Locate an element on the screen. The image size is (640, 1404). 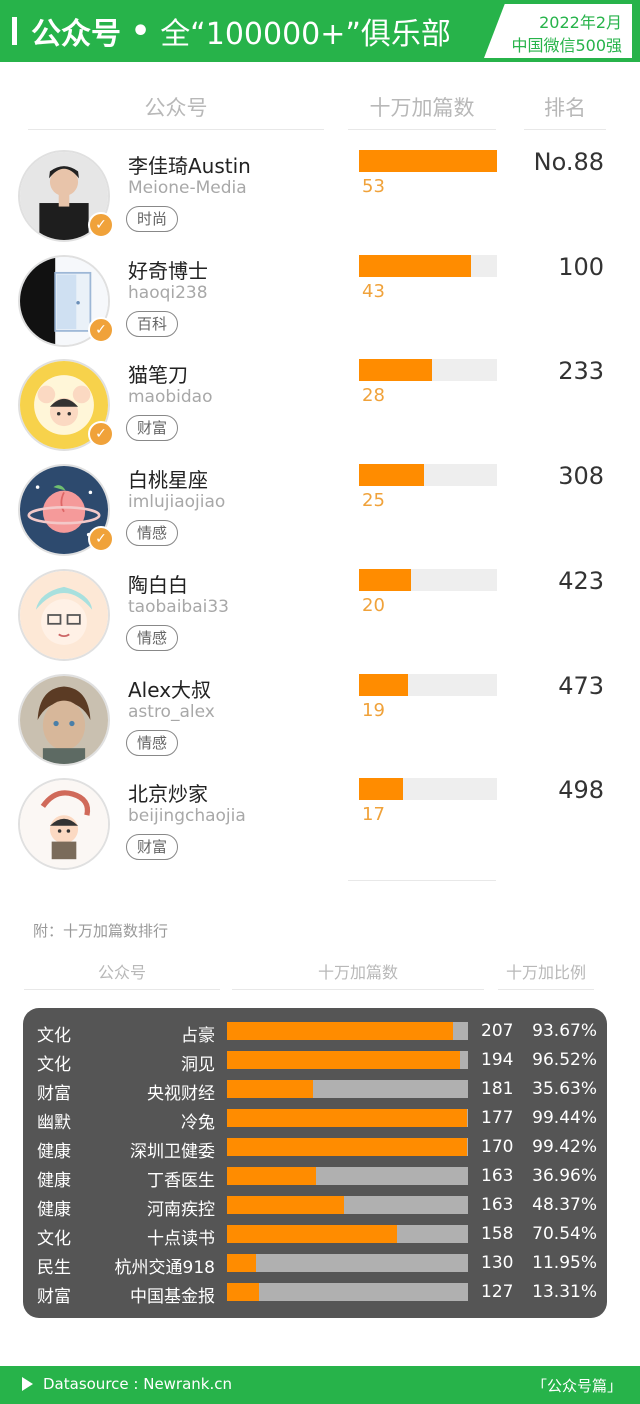
account-name: 白桃星座 is located at coordinates (168, 478).